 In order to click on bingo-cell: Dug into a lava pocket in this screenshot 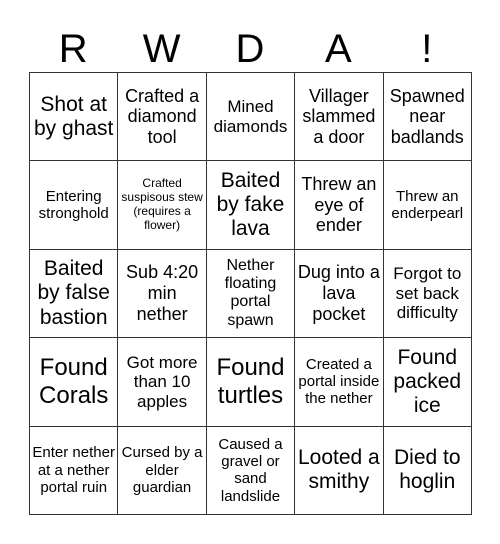, I will do `click(339, 293)`.